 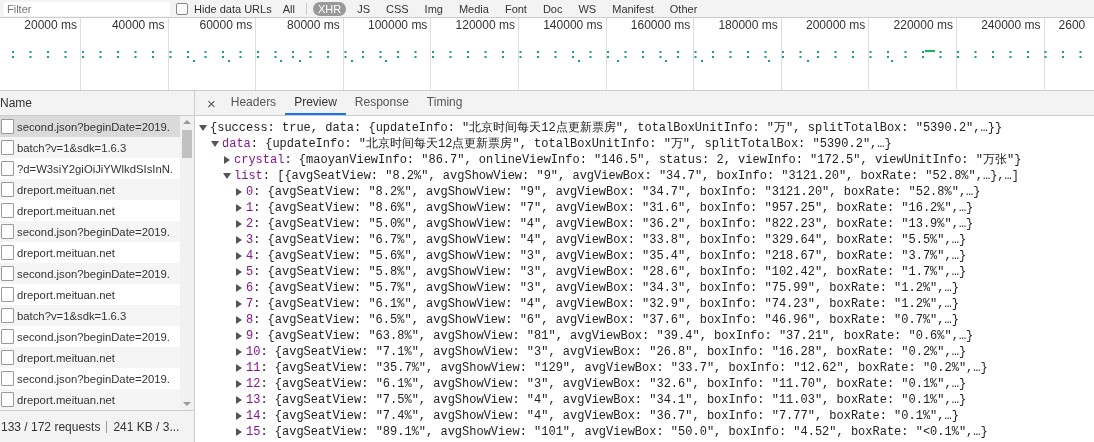 I want to click on type-filter-button: Media, so click(x=473, y=8).